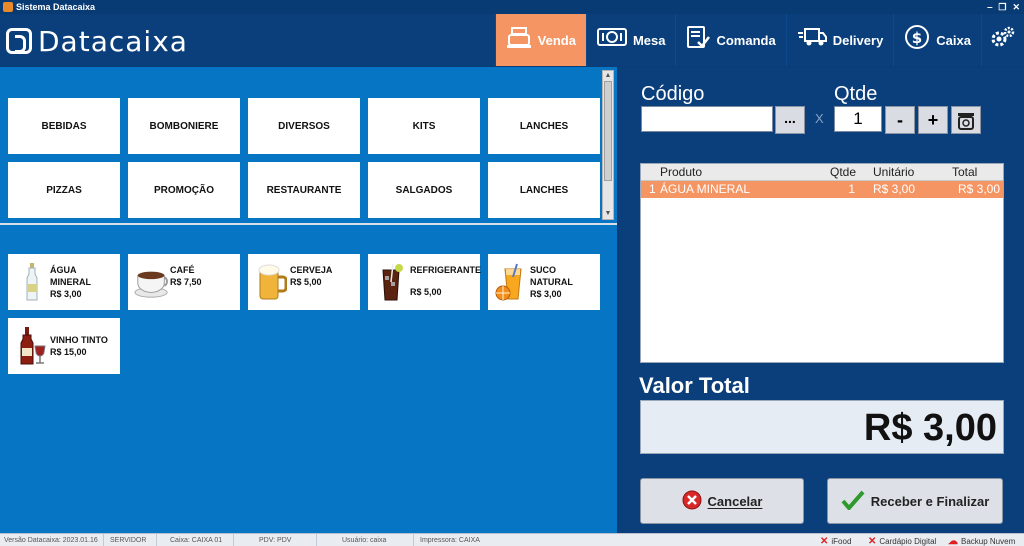  Describe the element at coordinates (424, 190) in the screenshot. I see `category-button: SALGADOS` at that location.